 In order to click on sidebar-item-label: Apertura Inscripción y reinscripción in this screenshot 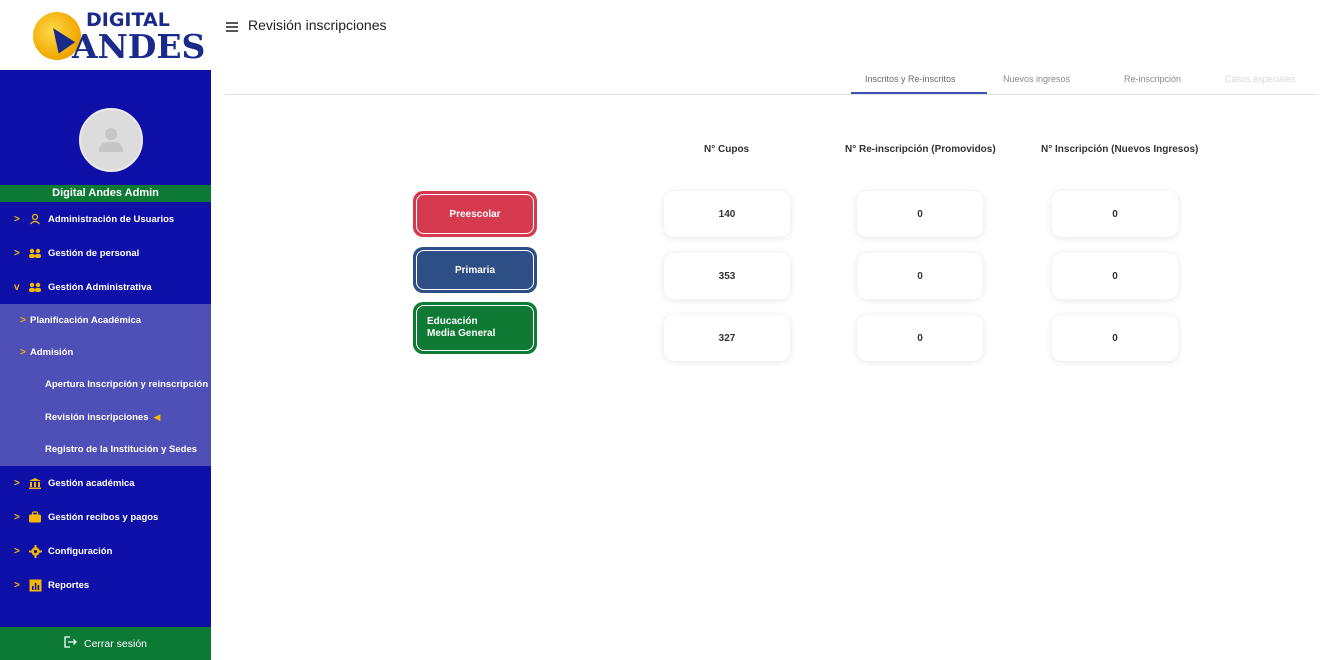, I will do `click(127, 384)`.